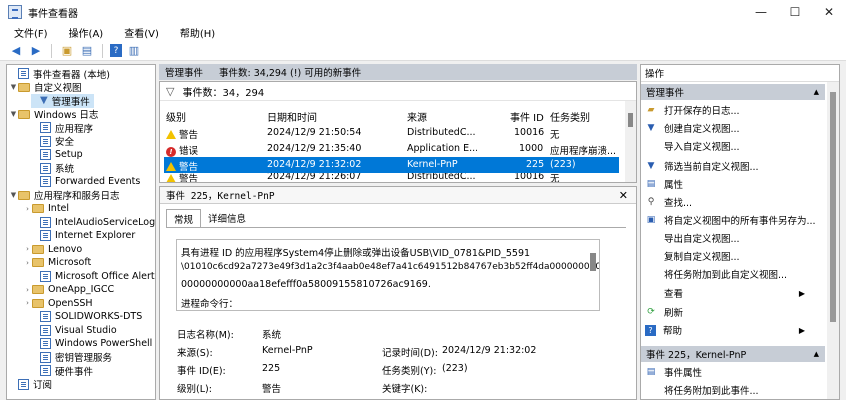 The width and height of the screenshot is (846, 400). What do you see at coordinates (30, 384) in the screenshot?
I see `tree-item-subscriptions: 订阅` at bounding box center [30, 384].